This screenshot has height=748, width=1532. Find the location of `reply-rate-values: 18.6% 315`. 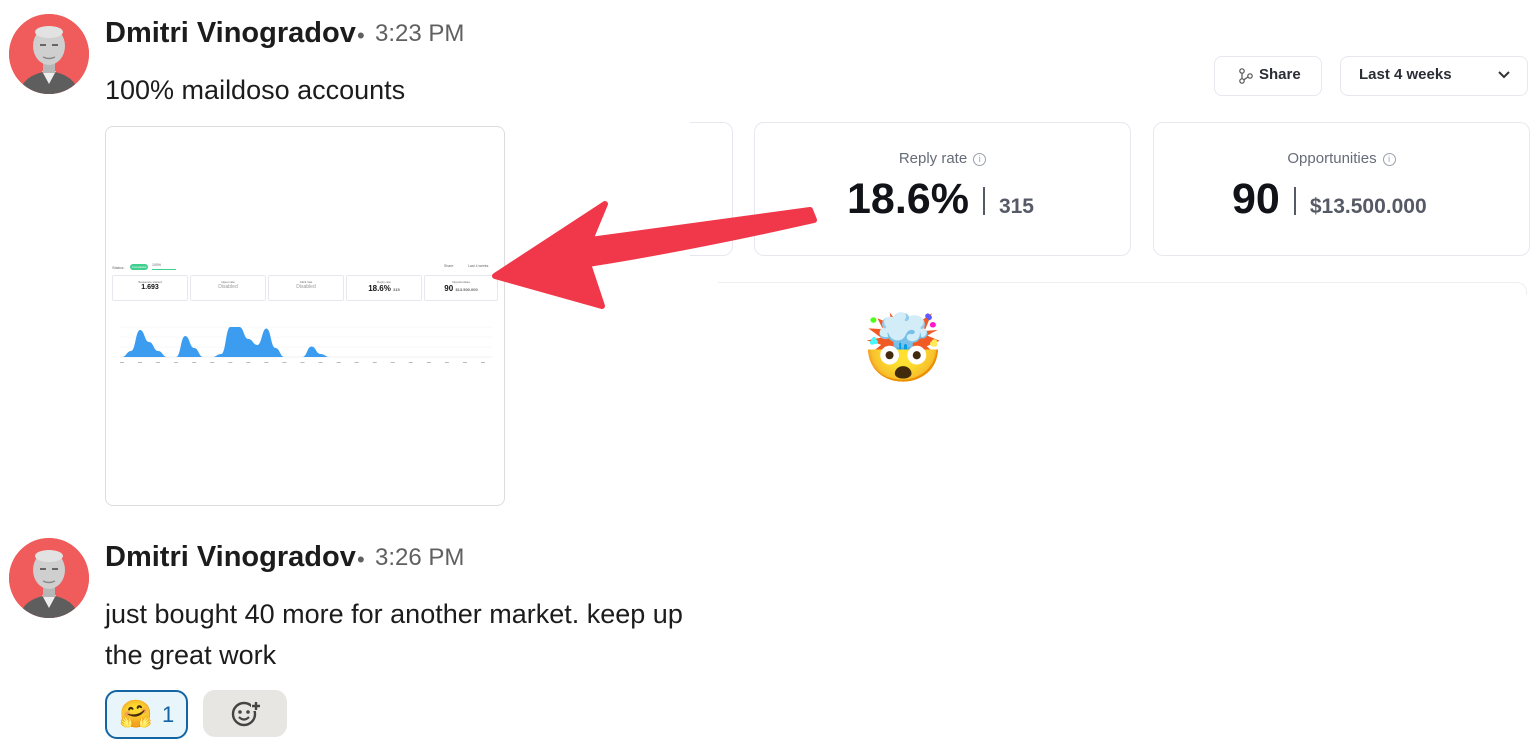

reply-rate-values: 18.6% 315 is located at coordinates (940, 199).